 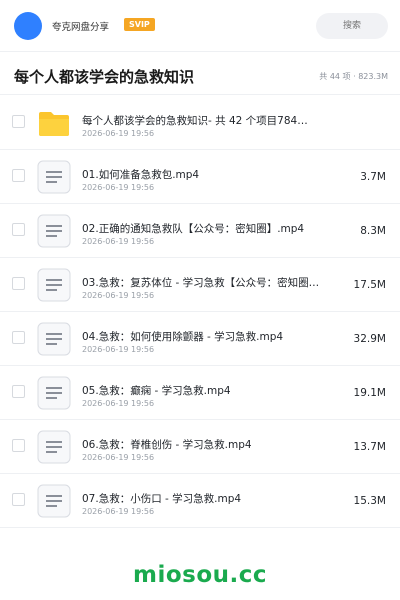 What do you see at coordinates (353, 76) in the screenshot?
I see `folder-summary: 共 44 项 · 823.3M` at bounding box center [353, 76].